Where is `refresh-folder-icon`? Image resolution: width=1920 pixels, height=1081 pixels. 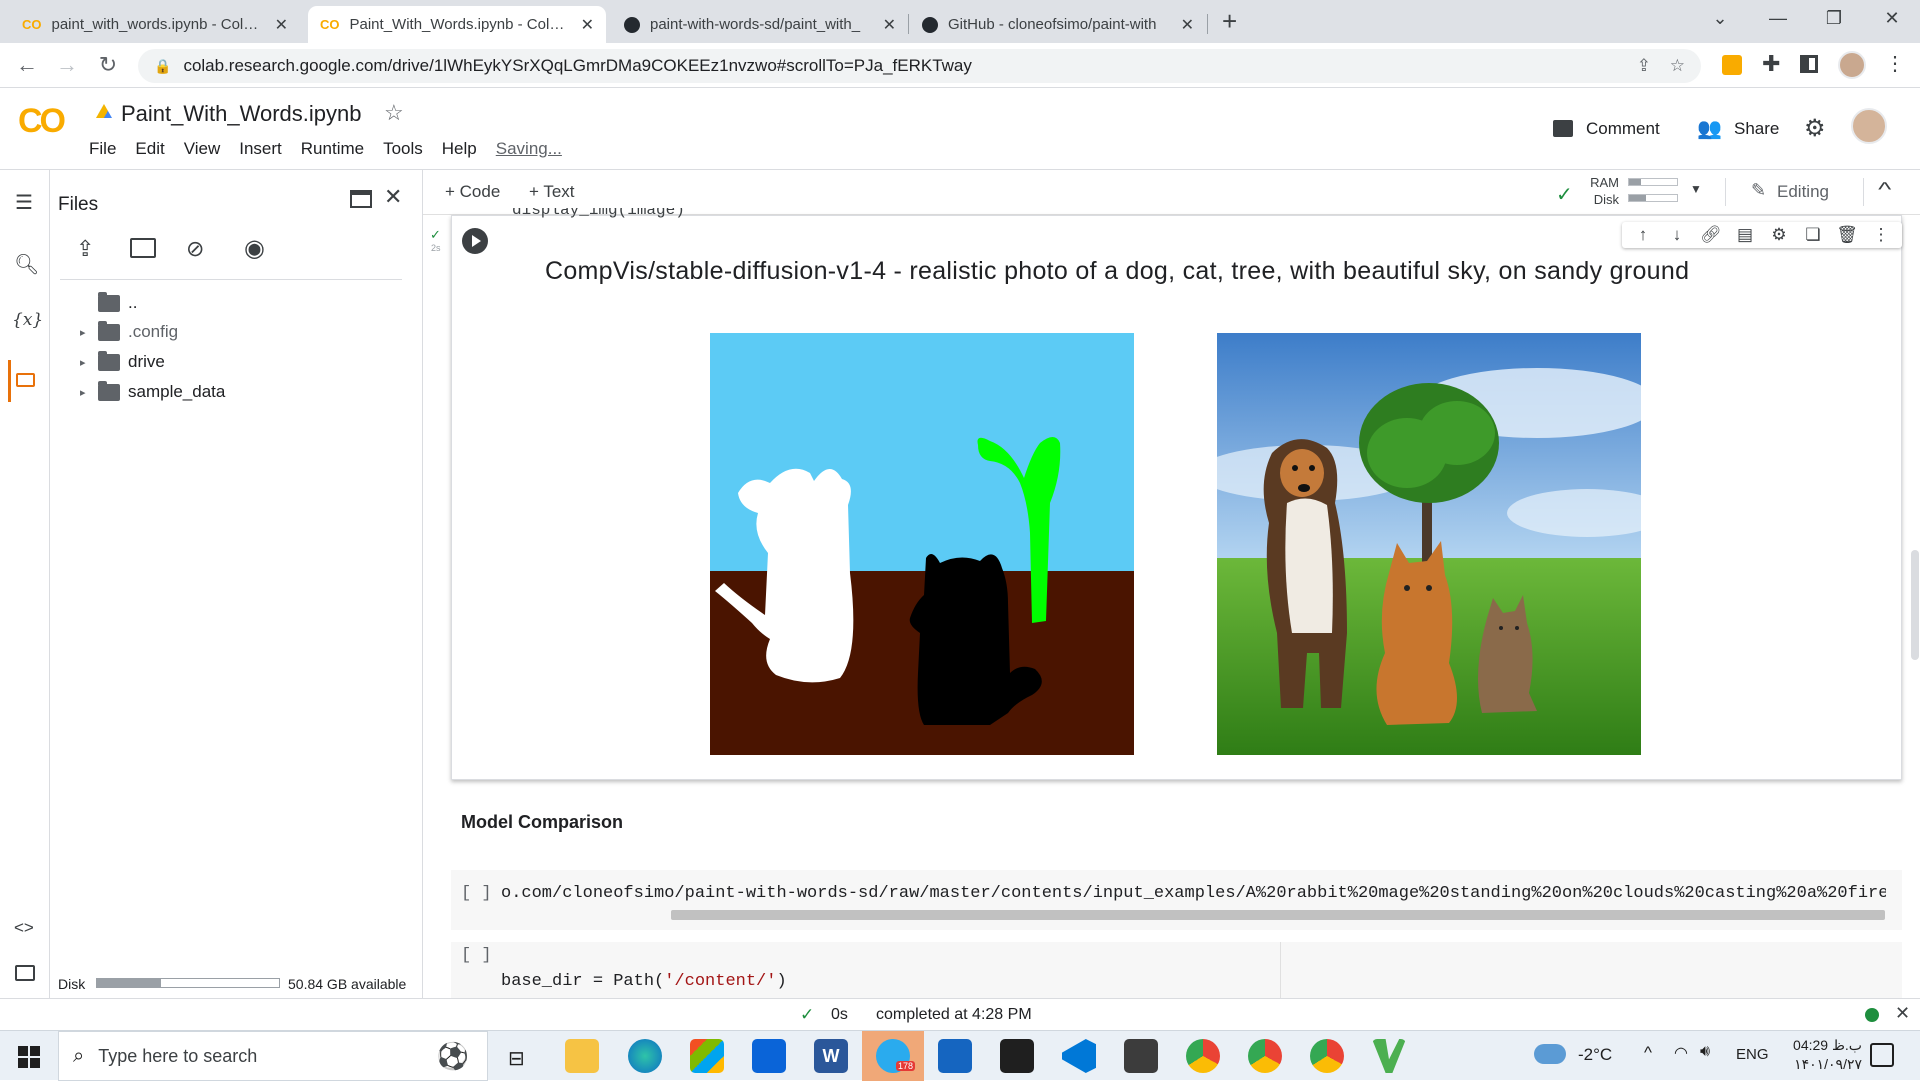
refresh-folder-icon is located at coordinates (143, 248).